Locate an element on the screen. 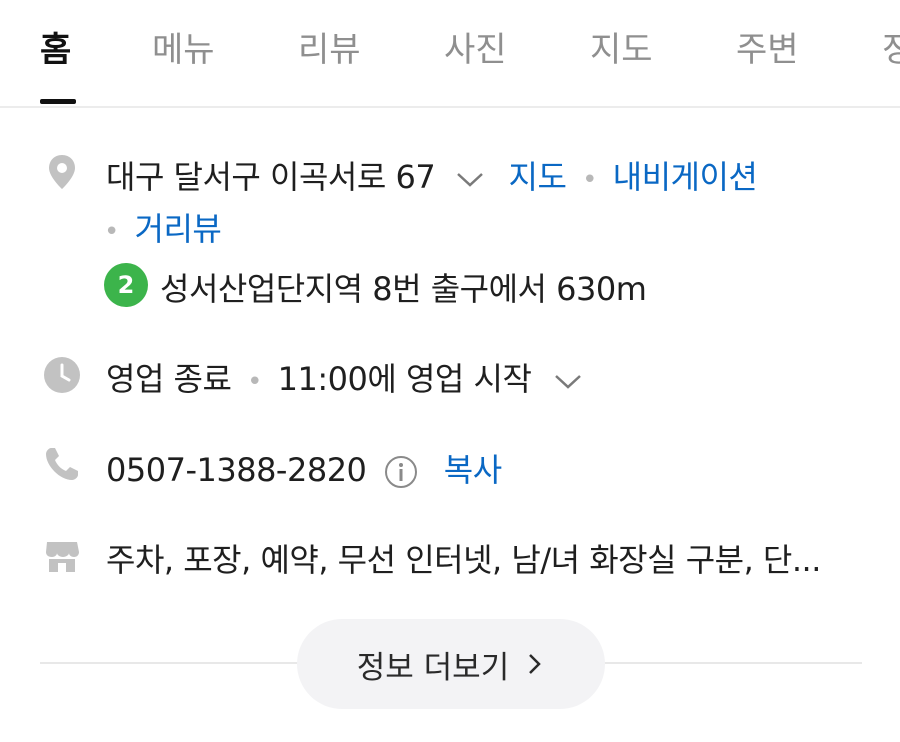  subway-line-badge: 2 is located at coordinates (126, 285).